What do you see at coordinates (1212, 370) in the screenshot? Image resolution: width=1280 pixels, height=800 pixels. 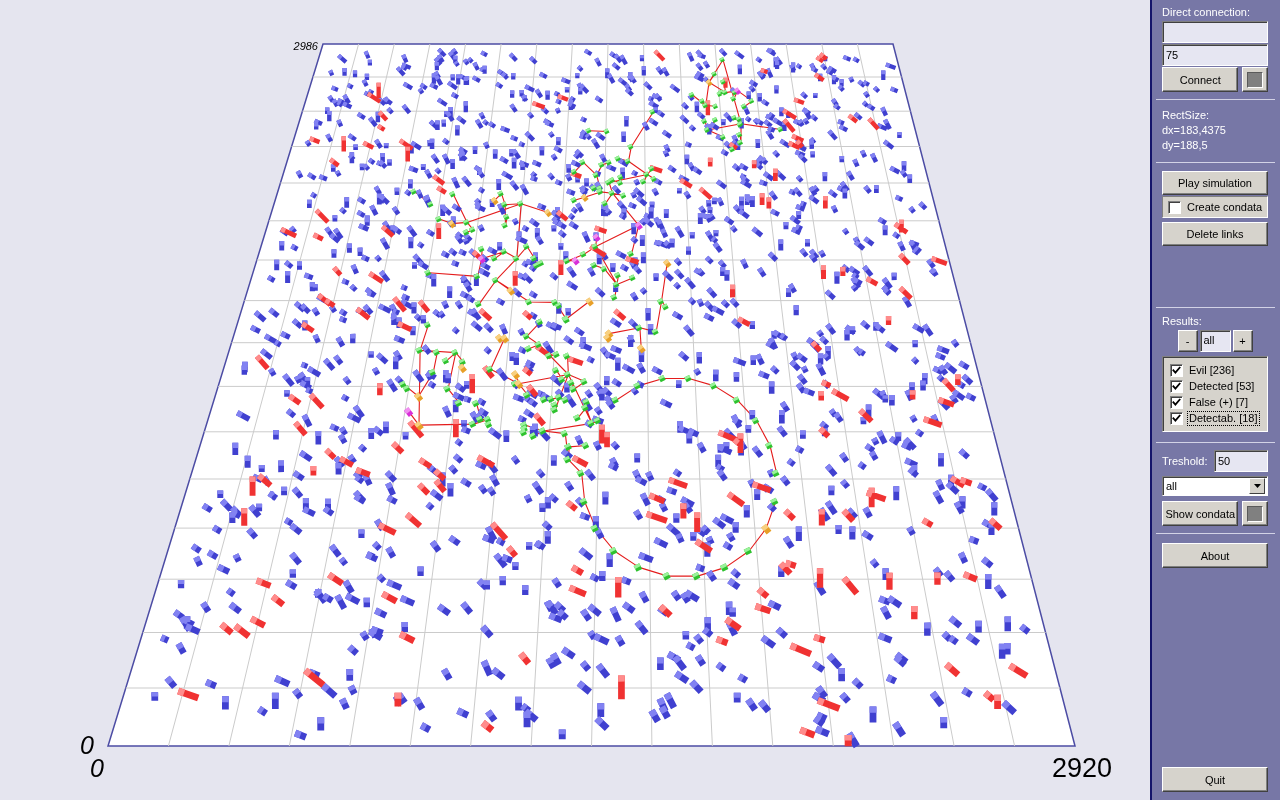 I see `checkbox-label: Evil [236]` at bounding box center [1212, 370].